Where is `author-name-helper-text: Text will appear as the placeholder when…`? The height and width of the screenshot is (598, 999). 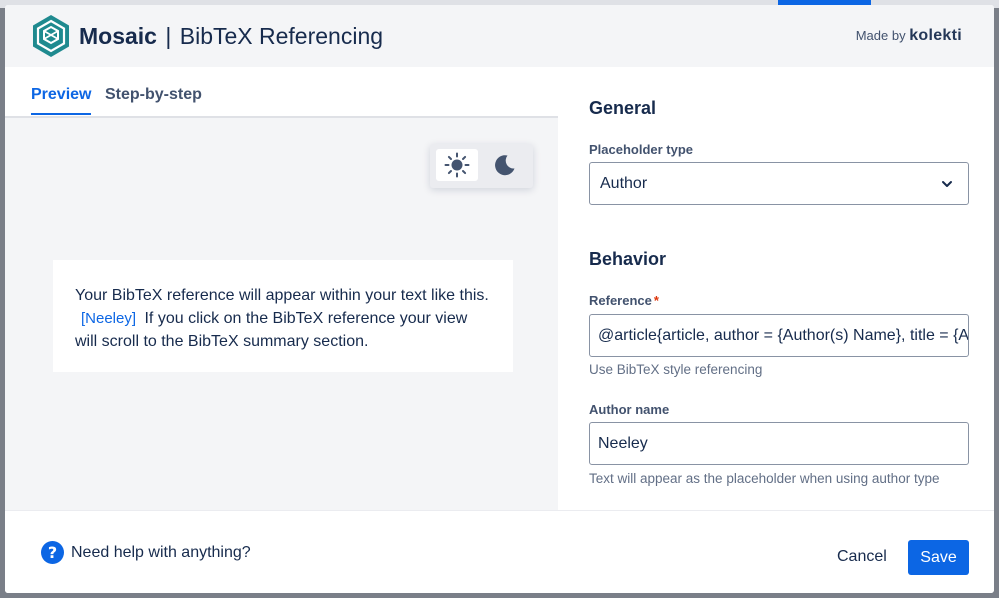
author-name-helper-text: Text will appear as the placeholder when… is located at coordinates (764, 478).